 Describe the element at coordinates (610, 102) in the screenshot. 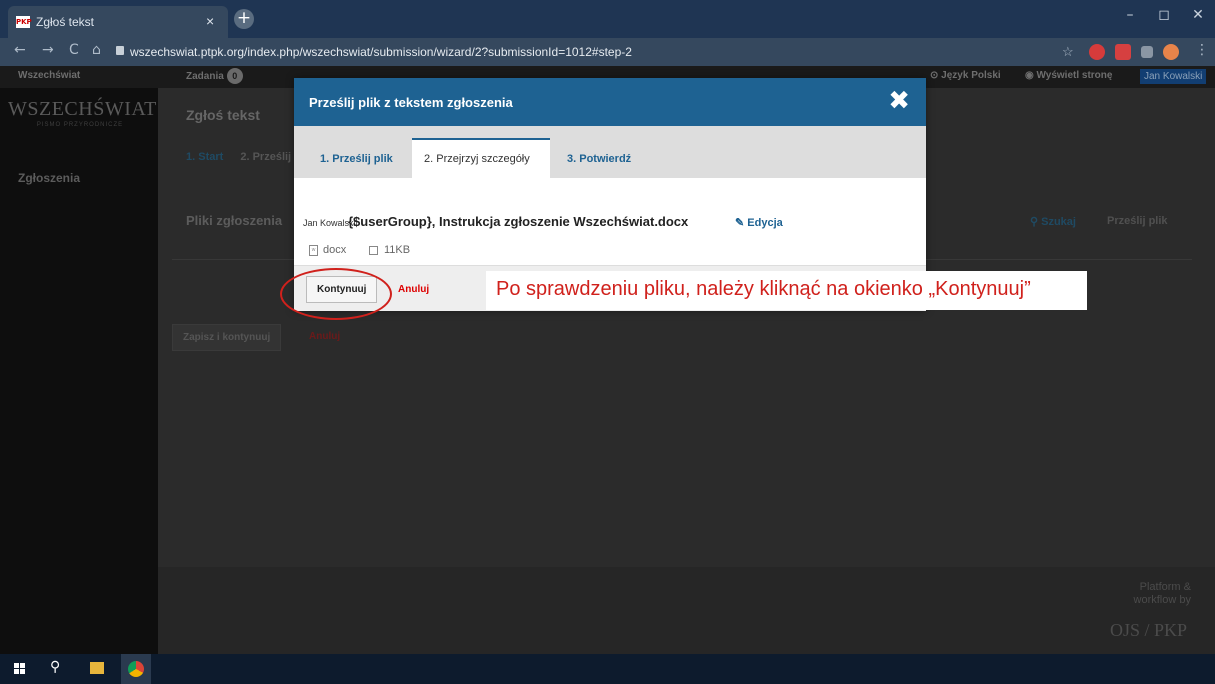

I see `modal-header: Prześlij plik z tekstem zgłoszenia ✖` at that location.